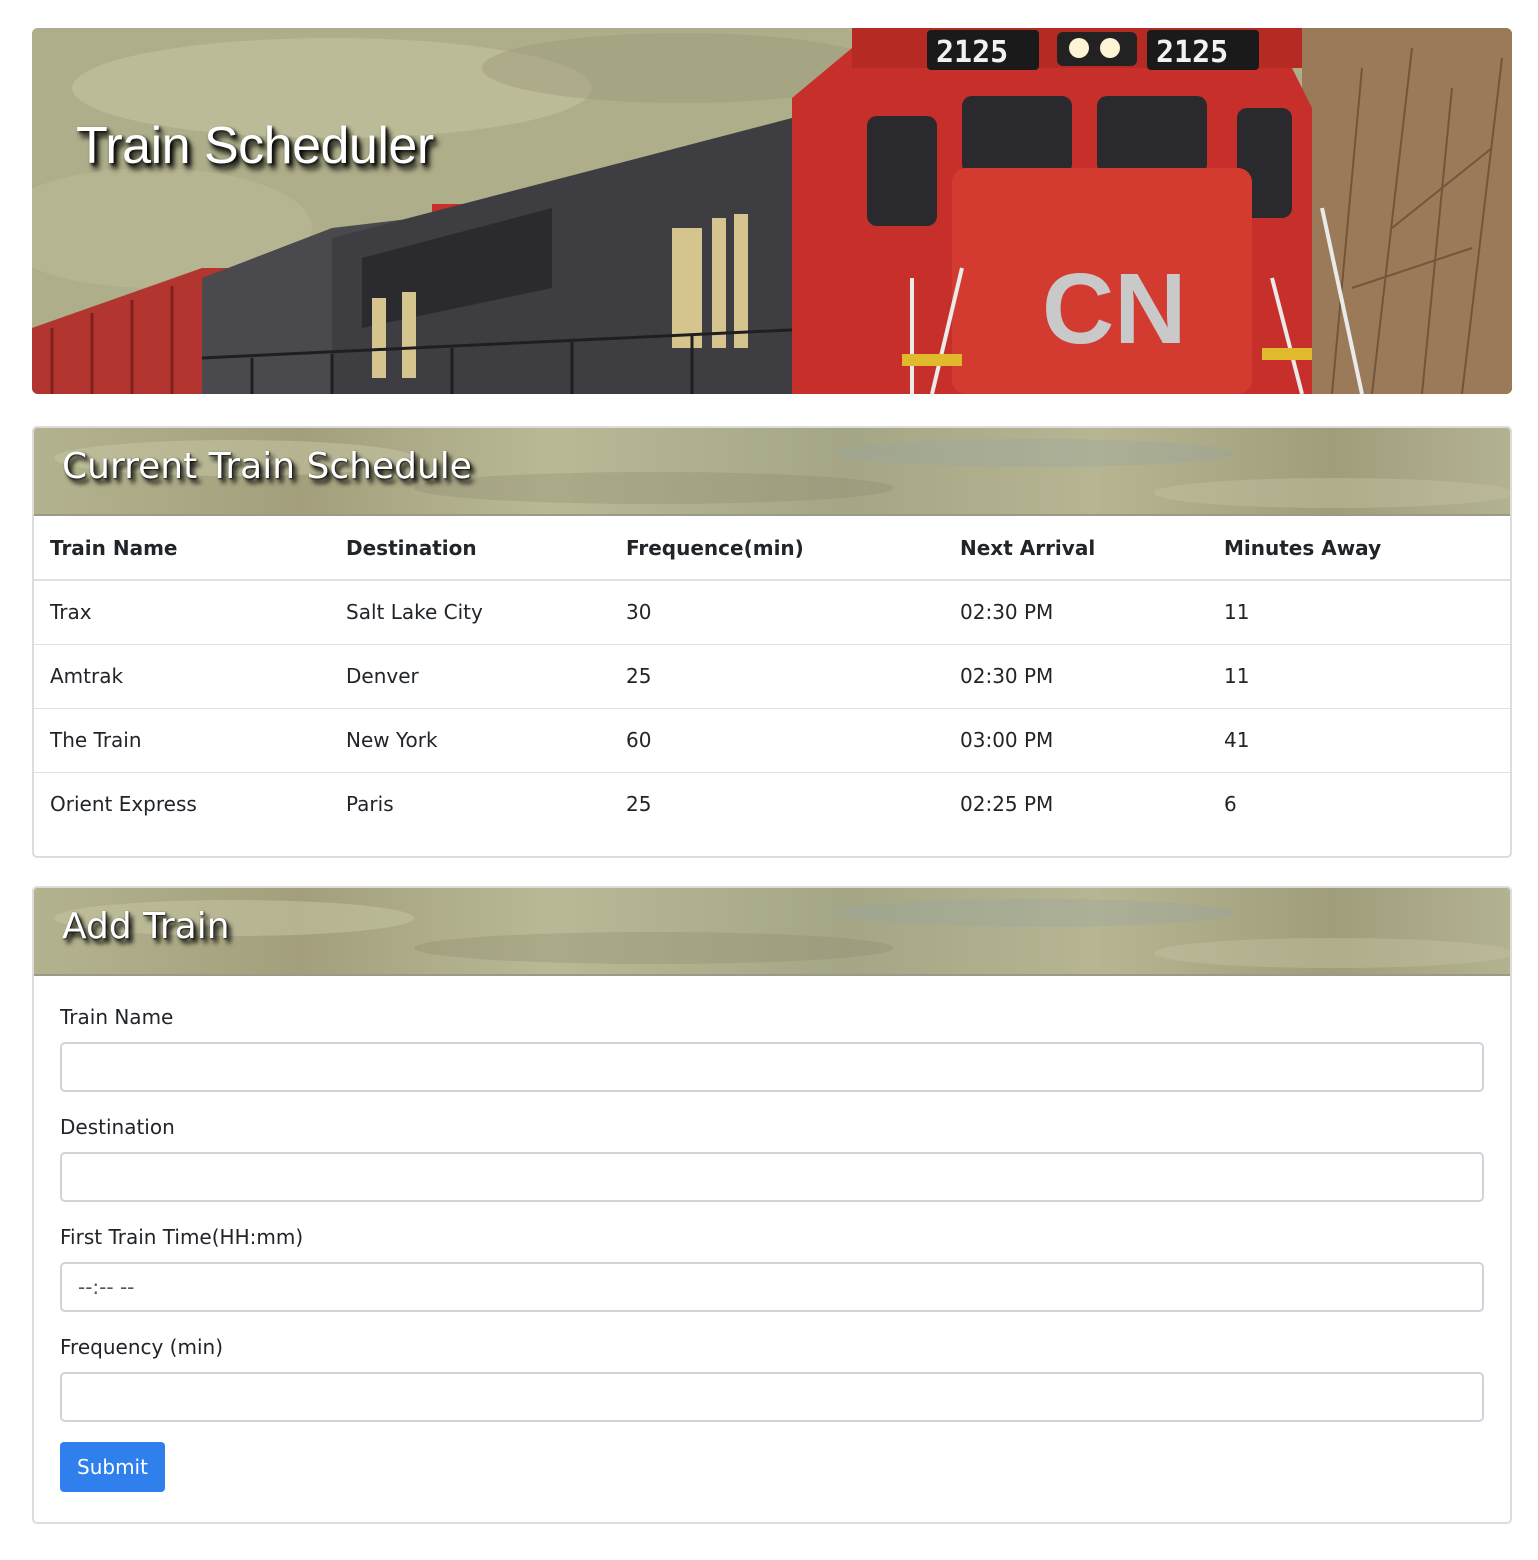  Describe the element at coordinates (1230, 804) in the screenshot. I see `cell-minutes-away: 6` at that location.